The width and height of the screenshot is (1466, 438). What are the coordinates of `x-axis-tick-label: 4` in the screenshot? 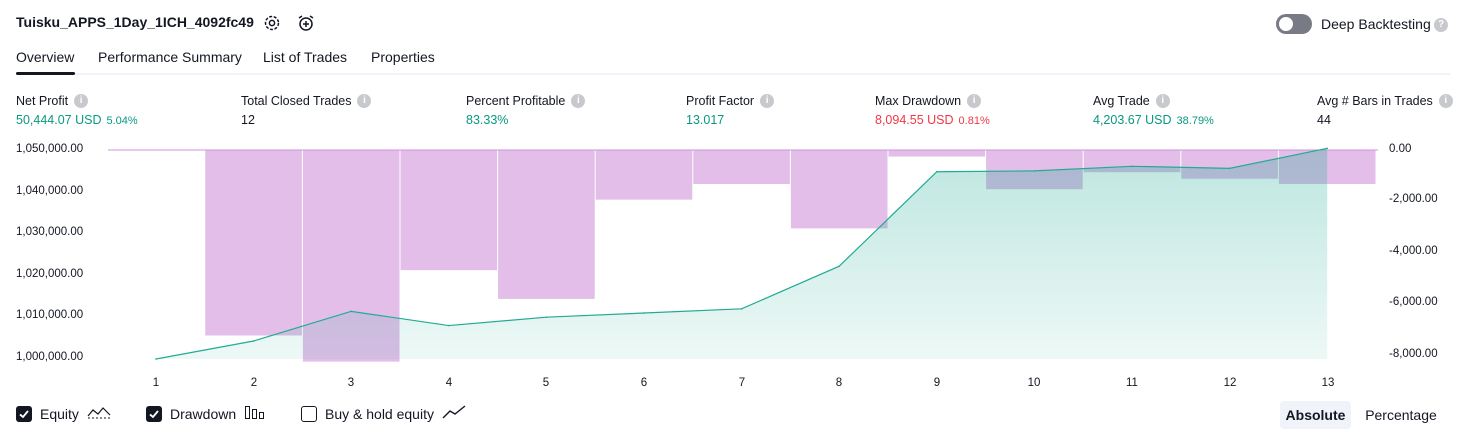 It's located at (449, 383).